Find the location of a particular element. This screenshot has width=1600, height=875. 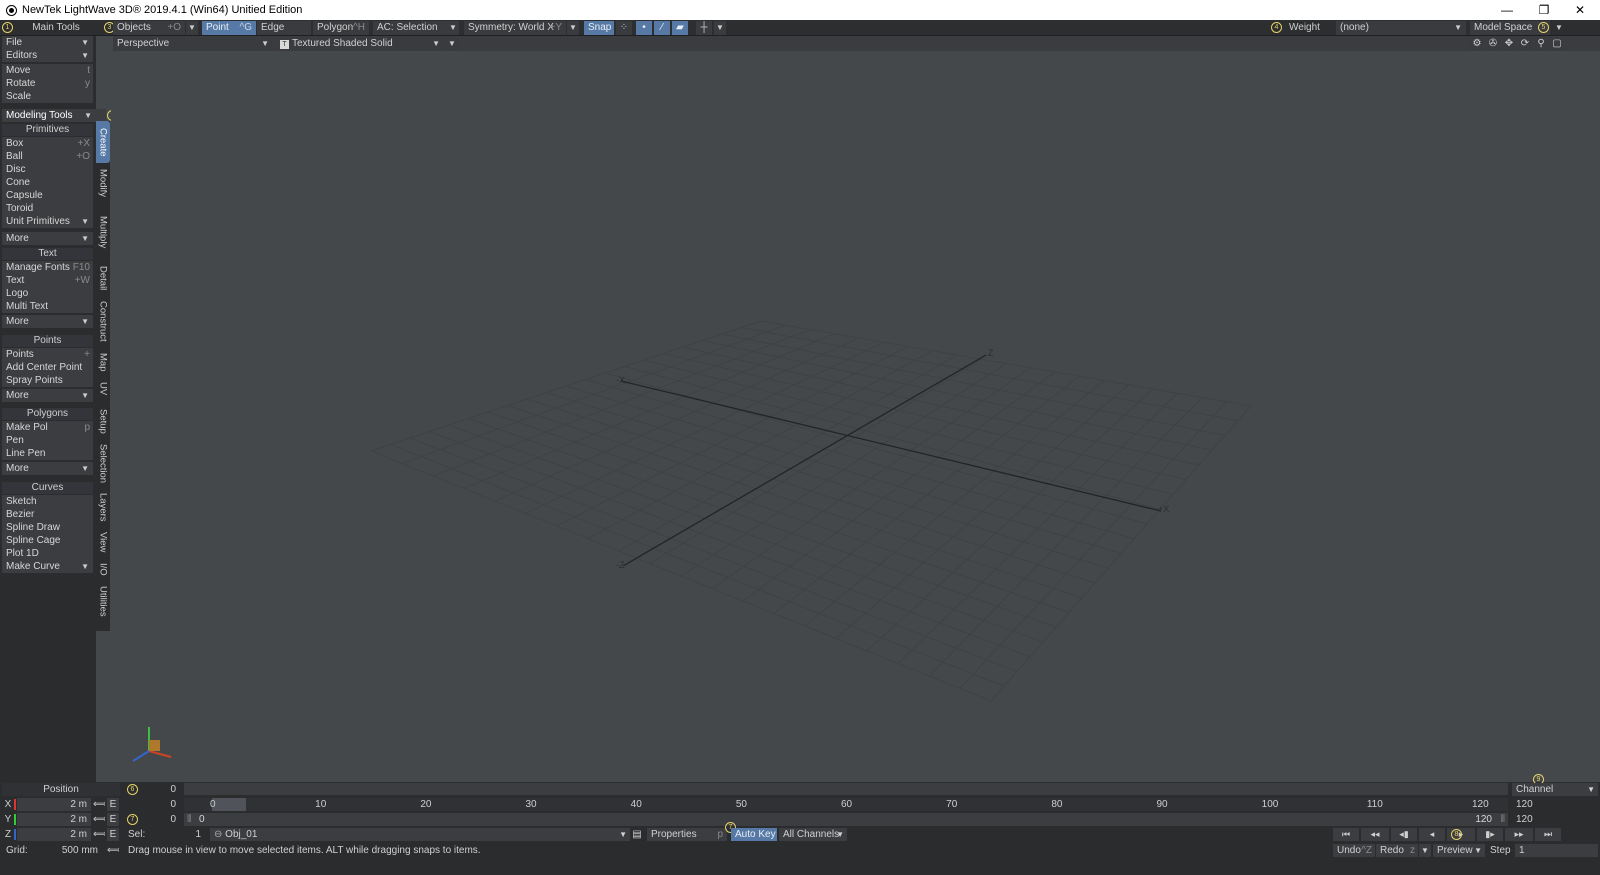

timeline-ruler: 0 10 20 30 40 50 60 70 80 90 100 110 120 is located at coordinates (846, 804).